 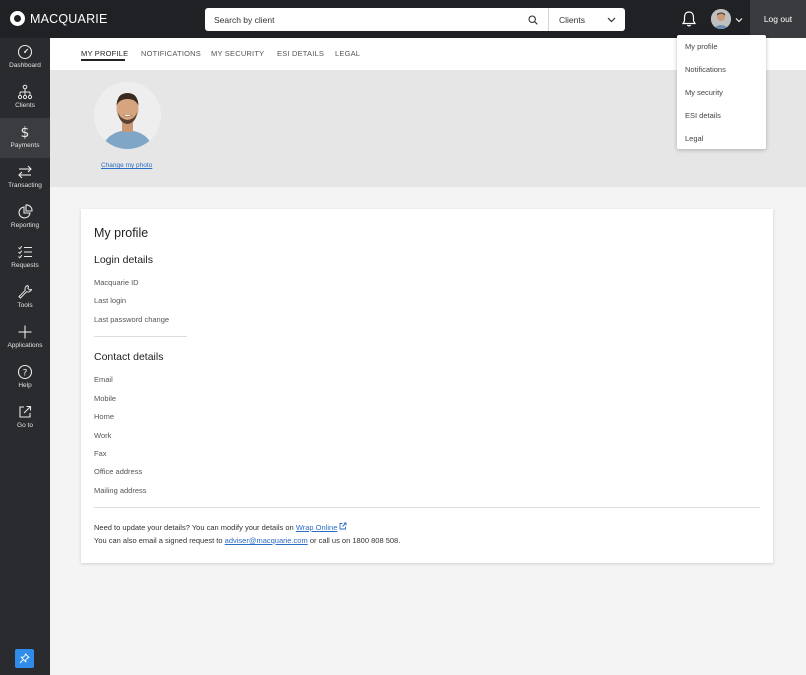 I want to click on note-text: or call us on 1800 808 508., so click(x=355, y=540).